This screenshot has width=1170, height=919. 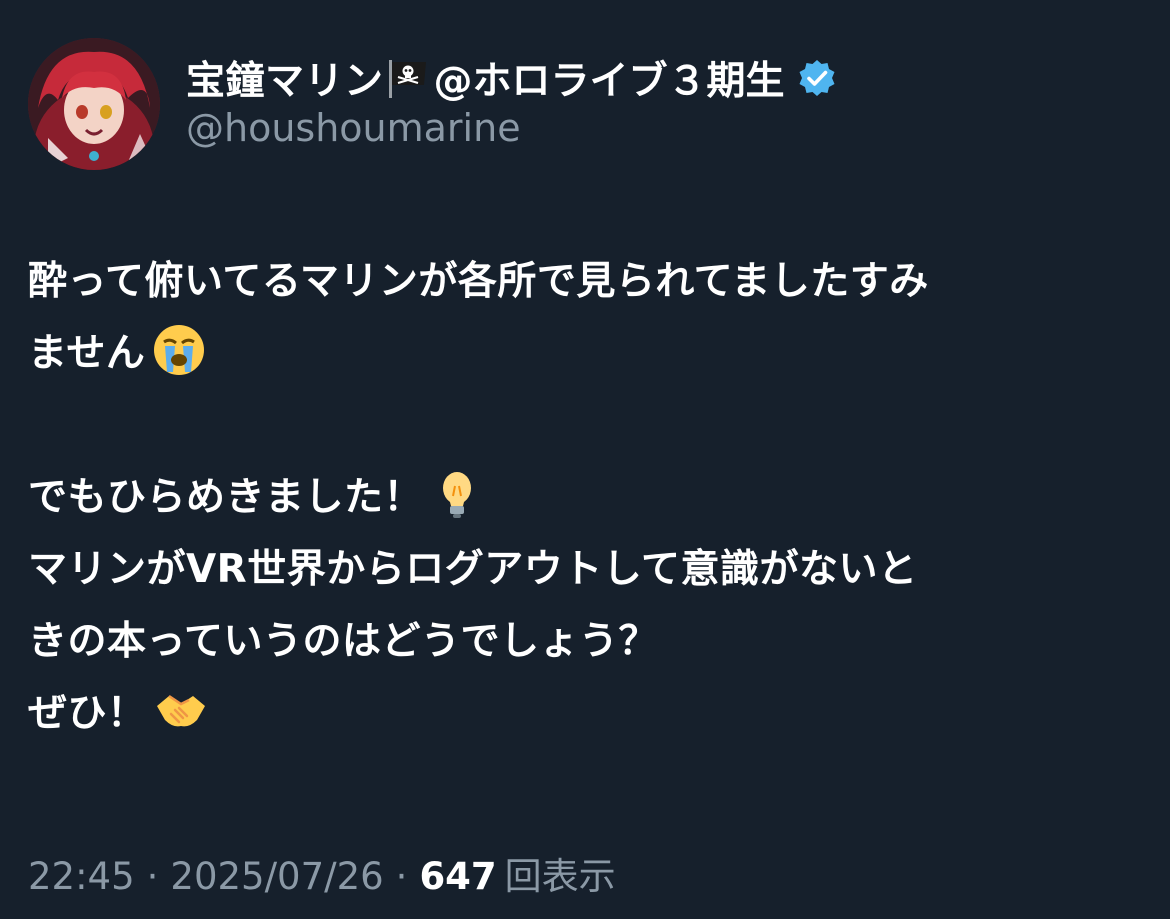 What do you see at coordinates (353, 128) in the screenshot?
I see `author-handle: @houshoumarine` at bounding box center [353, 128].